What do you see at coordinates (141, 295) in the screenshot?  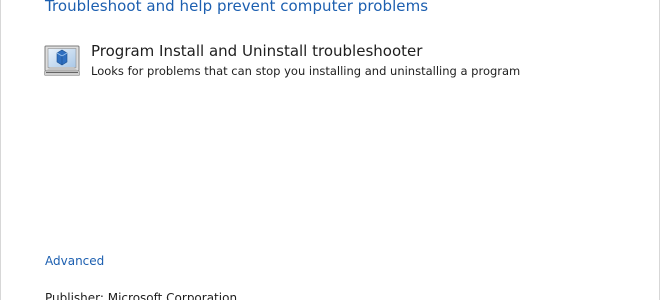 I see `publisher-info: Publisher: Microsoft Corporation` at bounding box center [141, 295].